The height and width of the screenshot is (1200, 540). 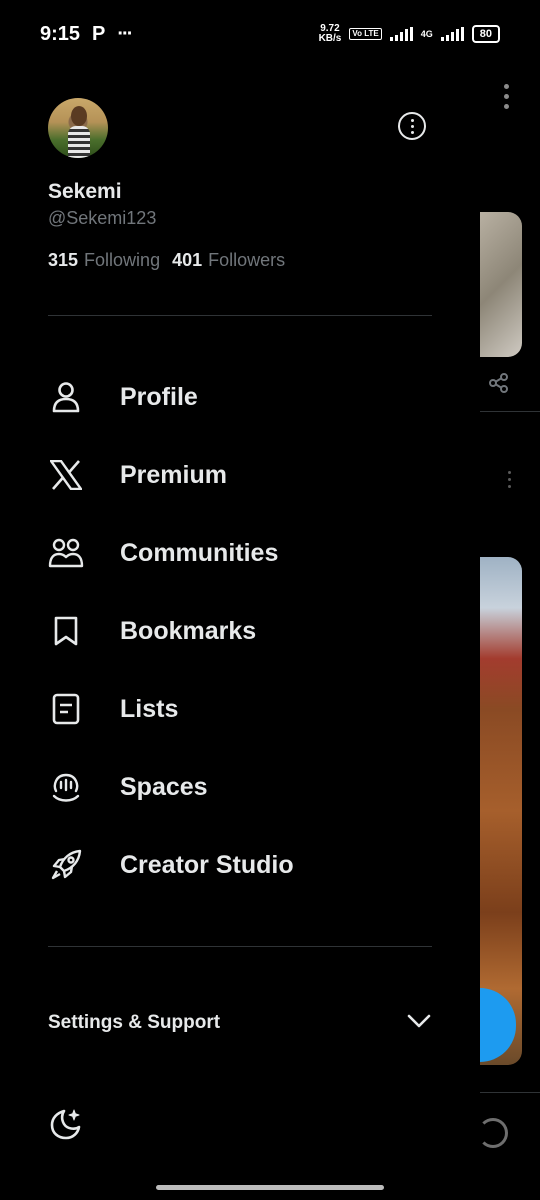 What do you see at coordinates (401, 34) in the screenshot?
I see `signal-icon` at bounding box center [401, 34].